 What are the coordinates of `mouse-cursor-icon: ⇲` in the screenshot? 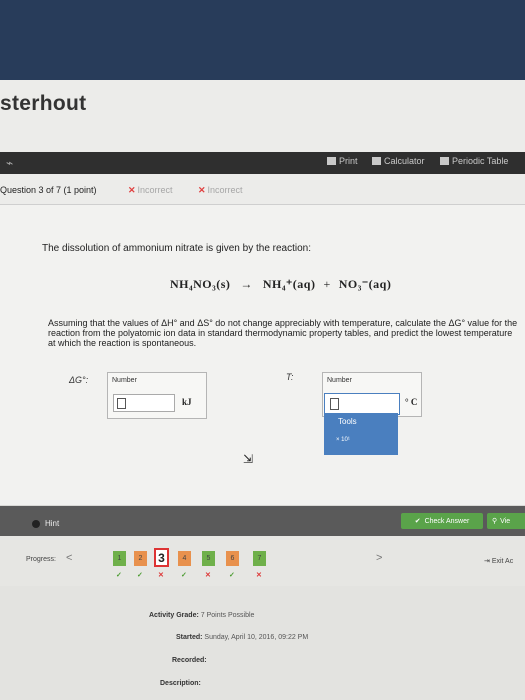 It's located at (248, 459).